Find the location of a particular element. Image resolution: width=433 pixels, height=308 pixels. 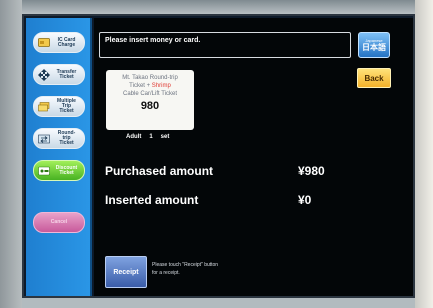

menu-multiple-trip-ticket-button: Multiple Trip Ticket is located at coordinates (59, 106).